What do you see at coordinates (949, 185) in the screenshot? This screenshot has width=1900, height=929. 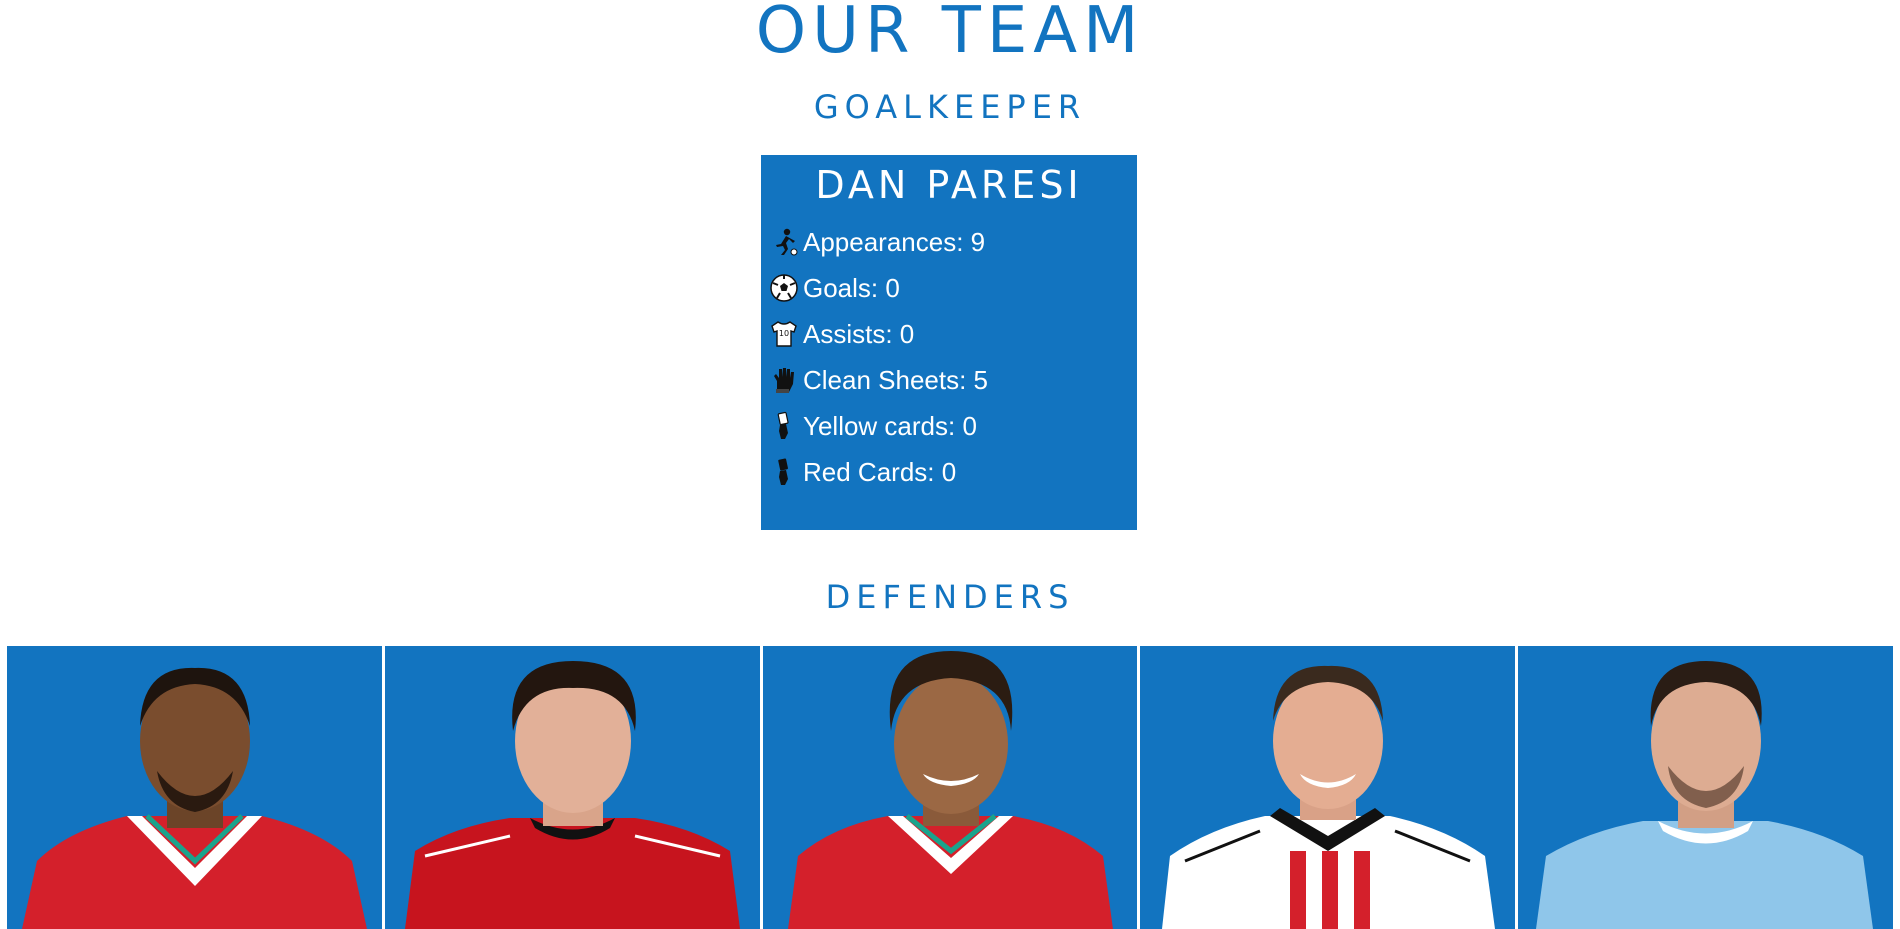 I see `player-name: DAN PARESI` at bounding box center [949, 185].